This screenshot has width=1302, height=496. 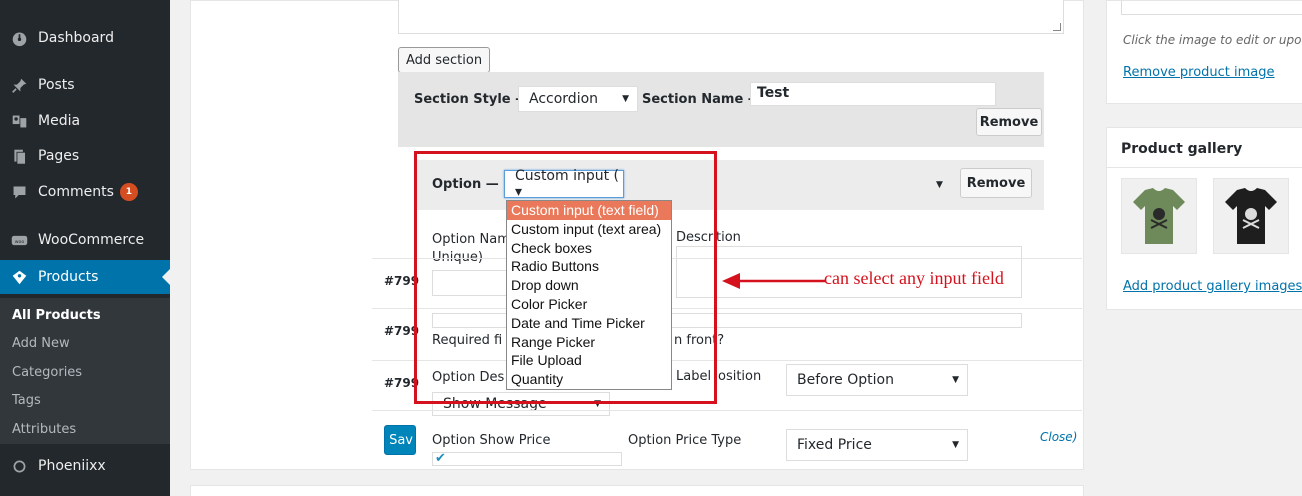 I want to click on green-tshirt-icon, so click(x=1159, y=216).